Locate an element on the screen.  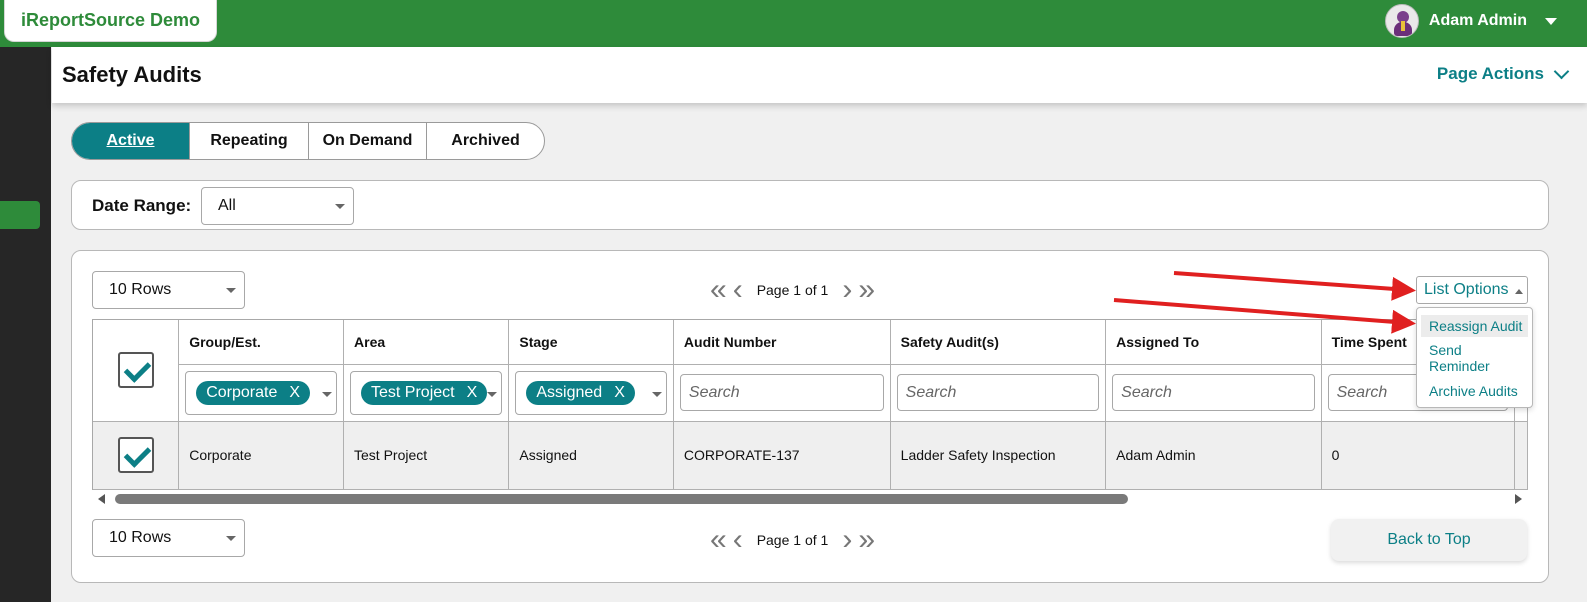
filter-cell-safety-audits is located at coordinates (998, 393).